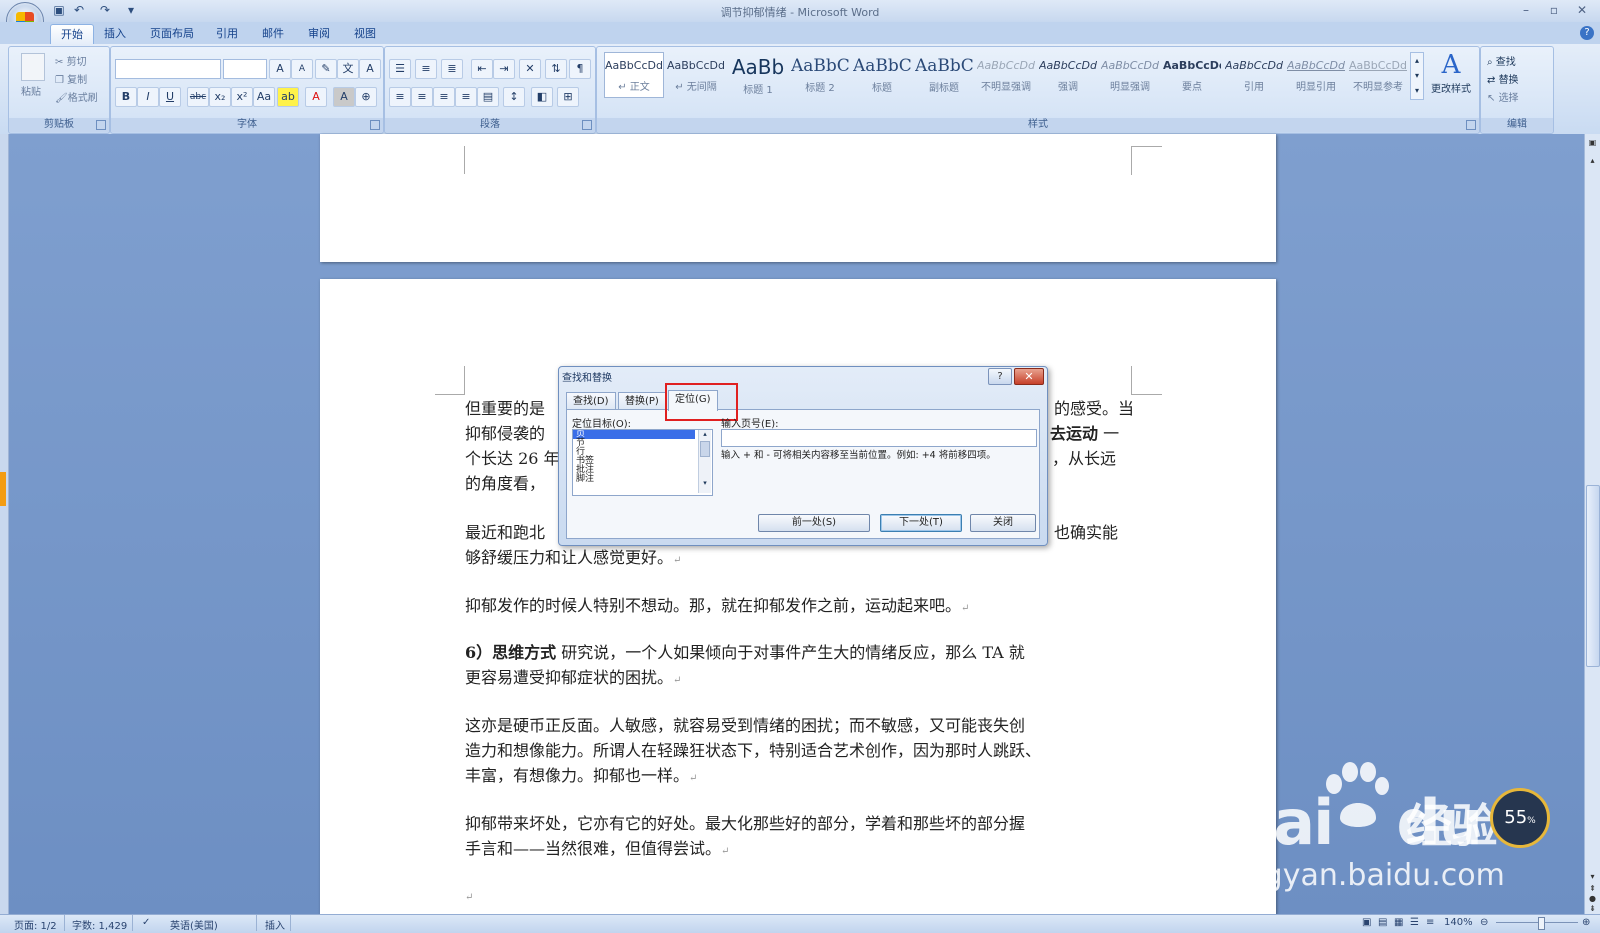 Image resolution: width=1600 pixels, height=933 pixels. Describe the element at coordinates (115, 34) in the screenshot. I see `tab-insert: 插入` at that location.